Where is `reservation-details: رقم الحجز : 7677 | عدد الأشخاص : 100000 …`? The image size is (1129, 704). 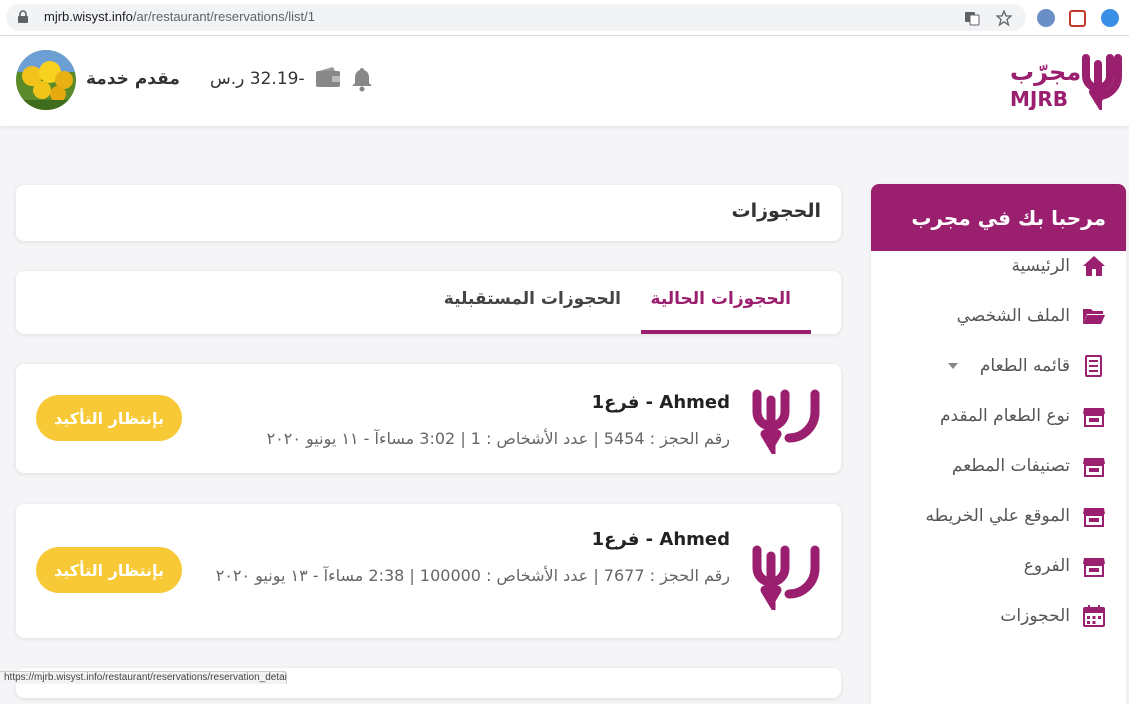
reservation-details: رقم الحجز : 7677 | عدد الأشخاص : 100000 … is located at coordinates (472, 575).